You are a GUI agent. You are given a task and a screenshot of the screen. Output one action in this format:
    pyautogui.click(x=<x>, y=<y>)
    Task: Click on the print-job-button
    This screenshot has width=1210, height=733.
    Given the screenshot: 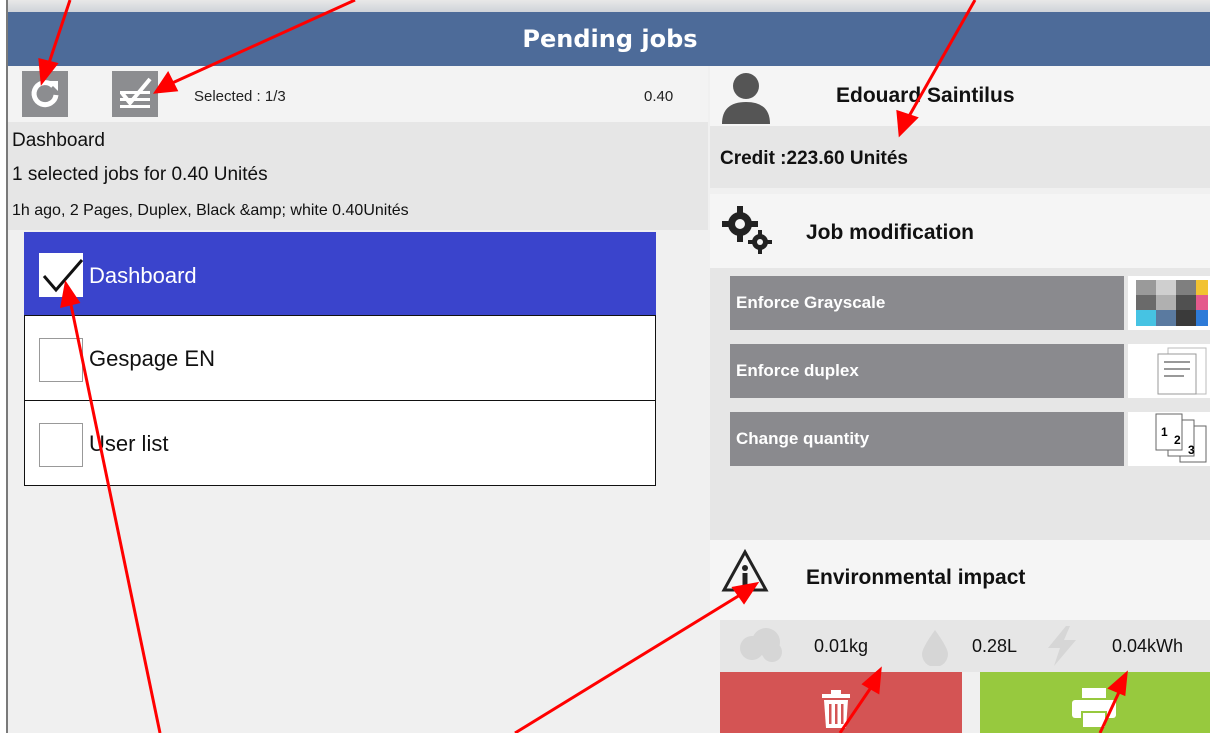 What is the action you would take?
    pyautogui.click(x=1095, y=702)
    